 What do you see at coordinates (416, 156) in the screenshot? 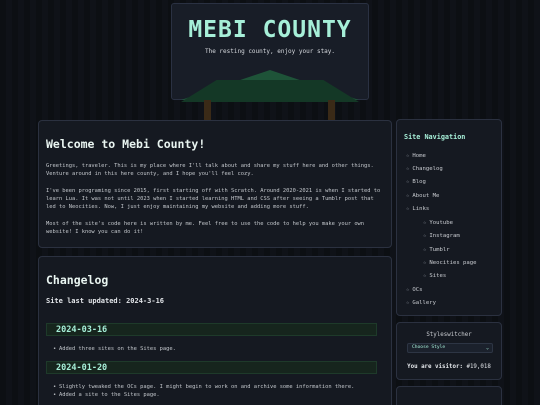
I see `nav-link-home: ☆ Home` at bounding box center [416, 156].